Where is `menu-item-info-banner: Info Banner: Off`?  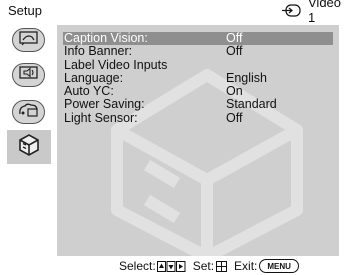
menu-item-info-banner: Info Banner: Off is located at coordinates (198, 51).